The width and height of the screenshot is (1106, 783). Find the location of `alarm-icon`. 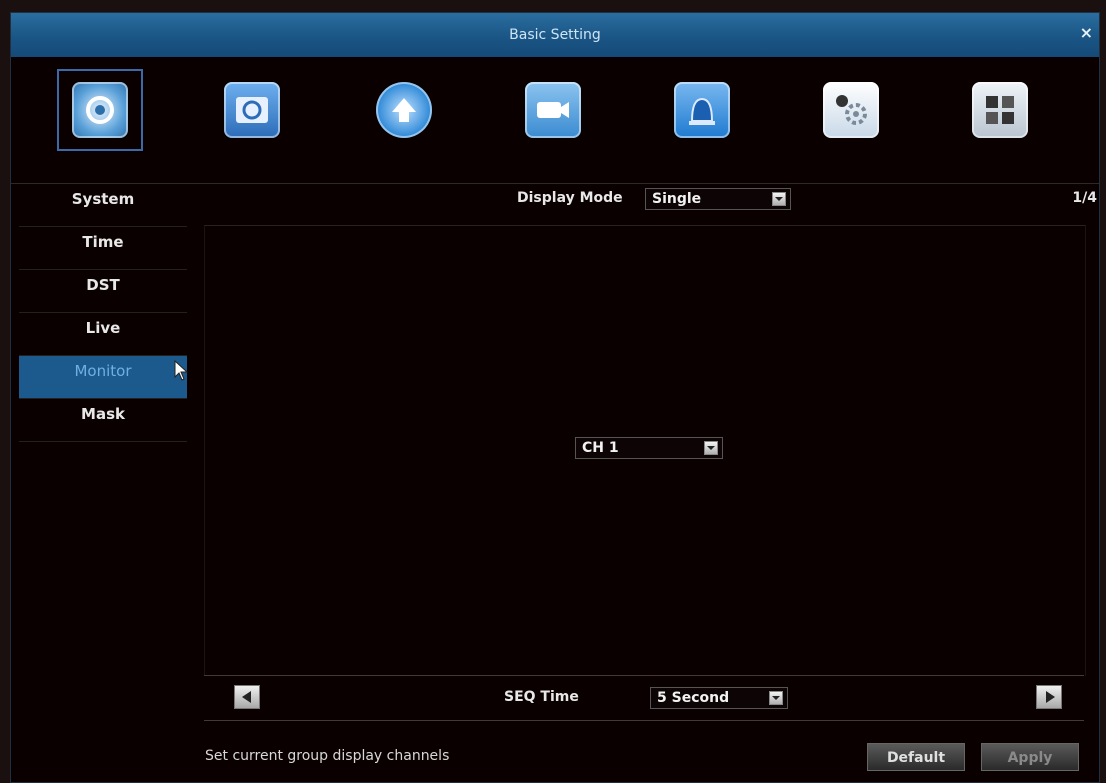

alarm-icon is located at coordinates (702, 110).